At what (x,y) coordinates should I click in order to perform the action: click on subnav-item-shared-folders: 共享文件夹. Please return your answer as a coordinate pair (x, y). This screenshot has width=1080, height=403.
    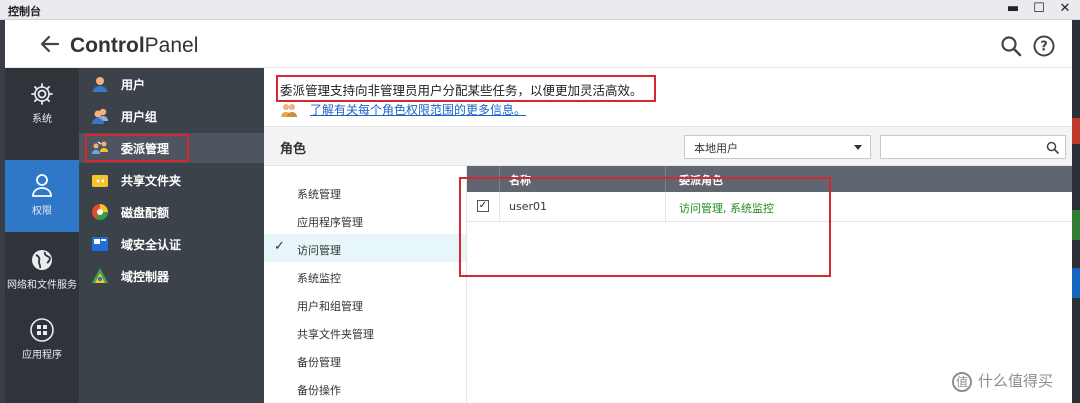
    Looking at the image, I should click on (171, 180).